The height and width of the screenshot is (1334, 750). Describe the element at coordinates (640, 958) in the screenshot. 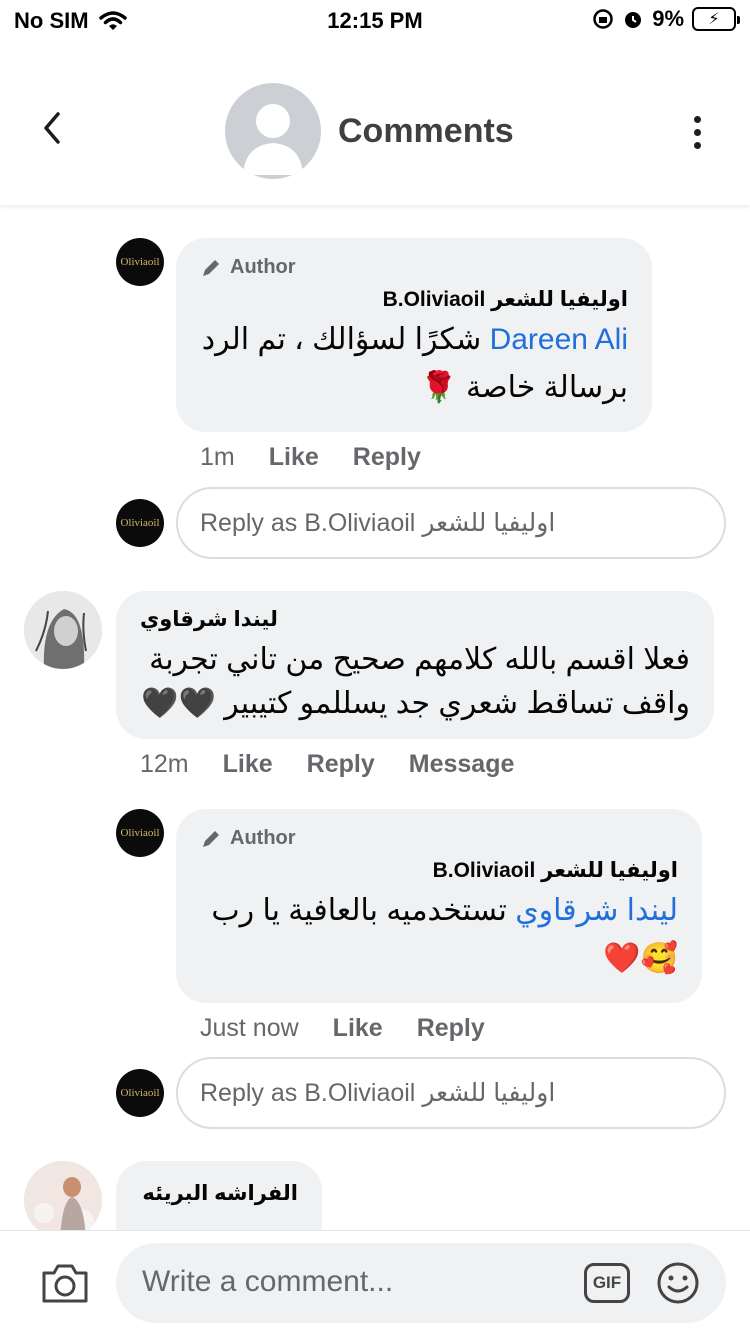

I see `comment-text-line: 🥰❤️` at that location.